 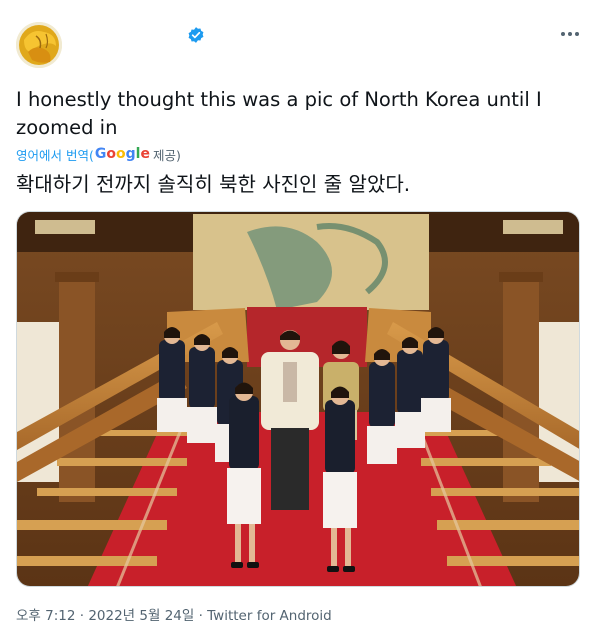 What do you see at coordinates (196, 35) in the screenshot?
I see `verified-badge-icon` at bounding box center [196, 35].